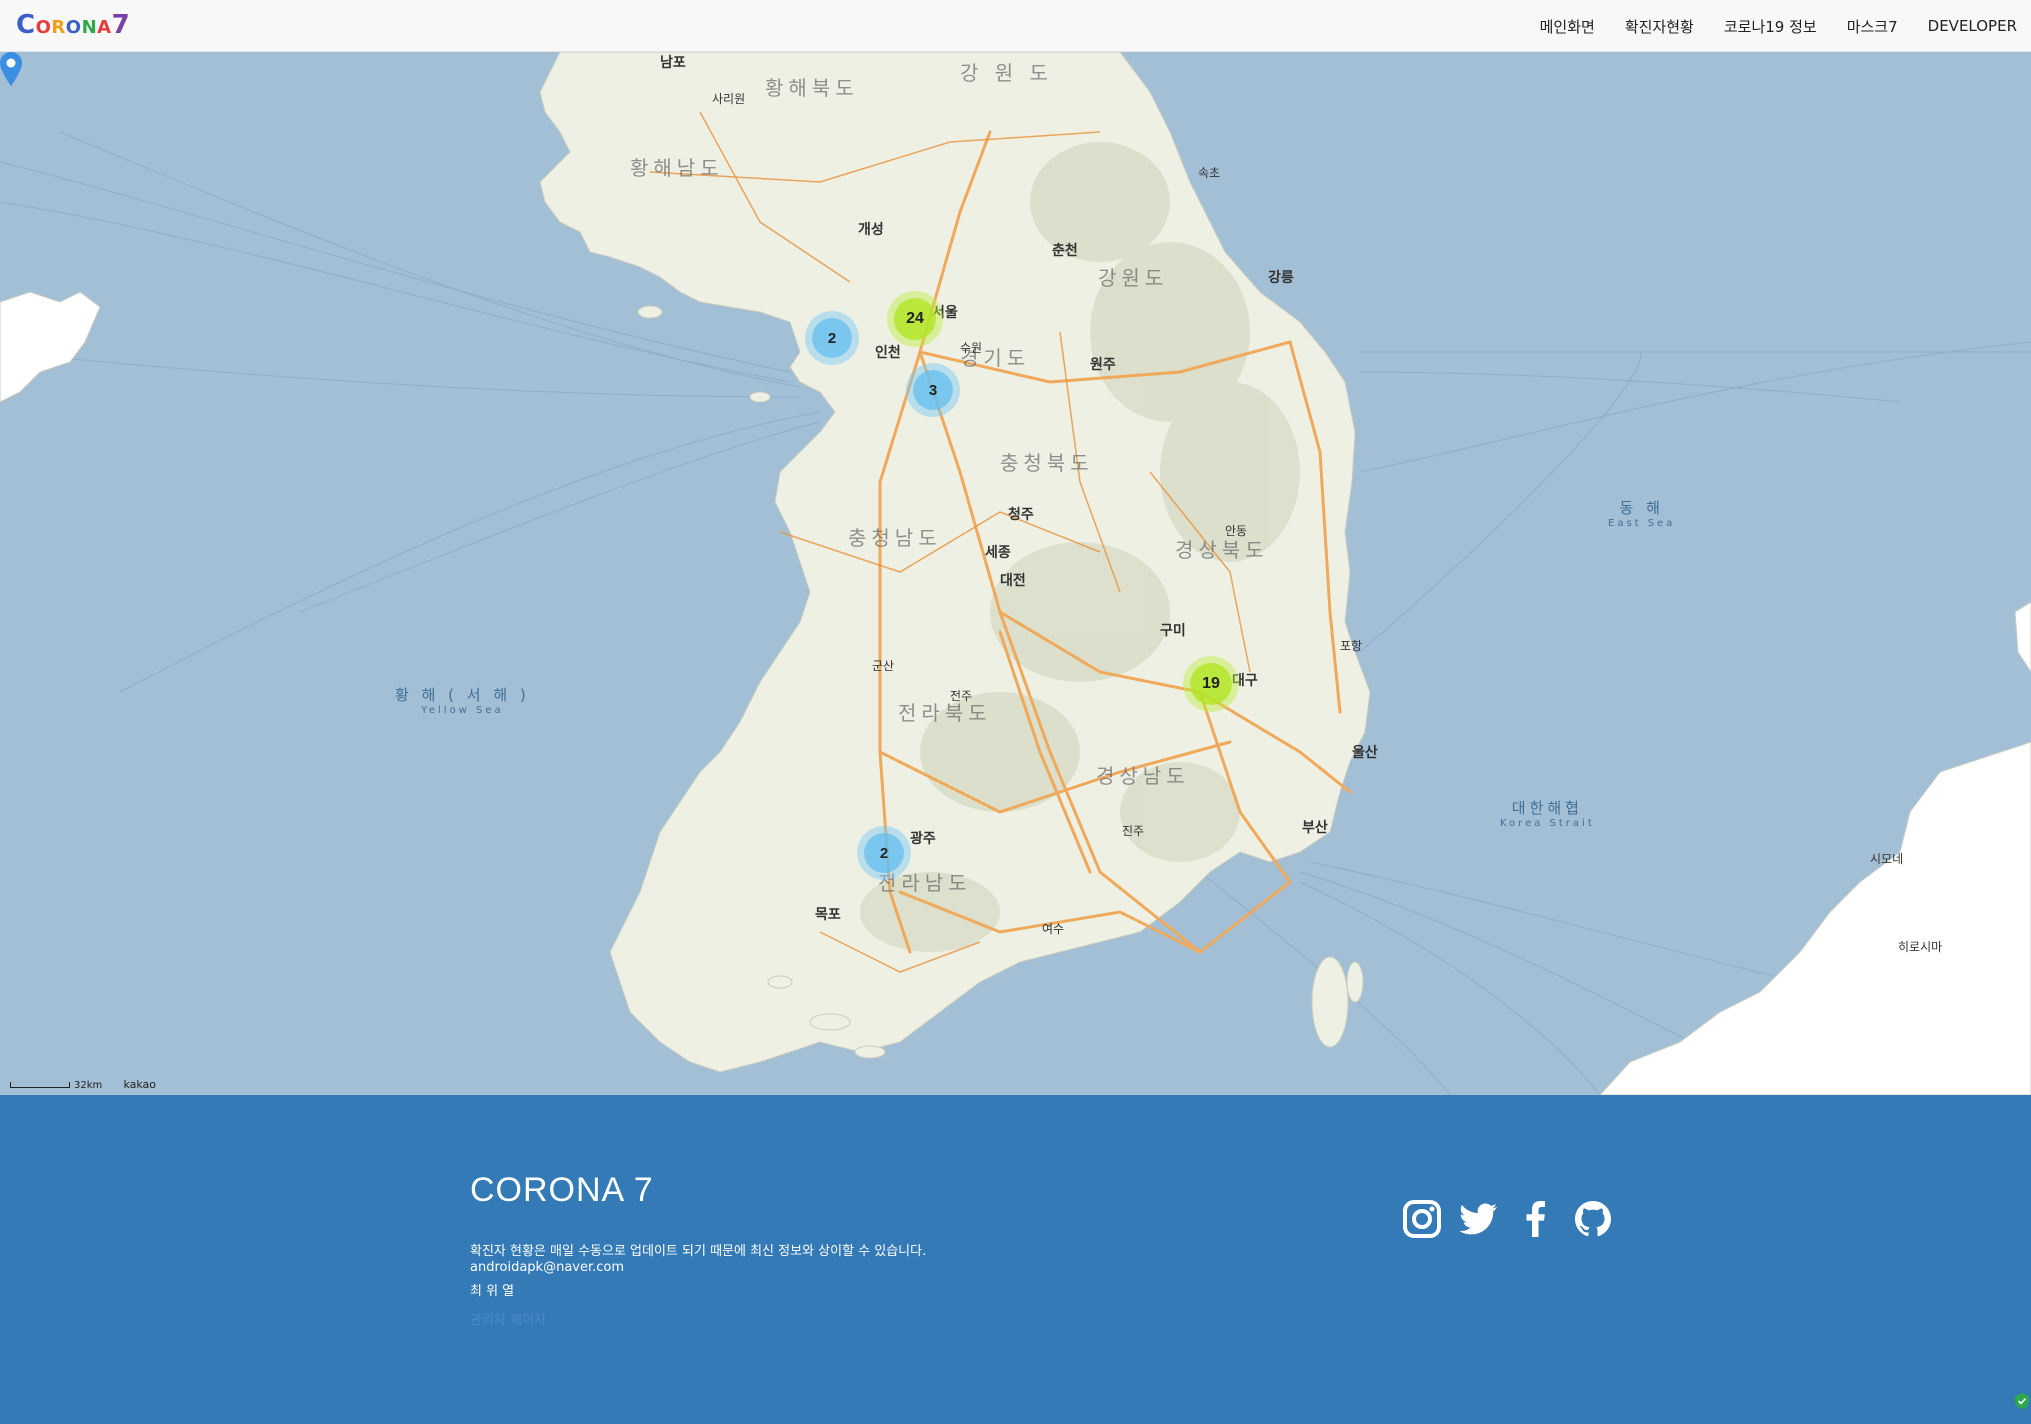  I want to click on province-label: 전라북도, so click(945, 713).